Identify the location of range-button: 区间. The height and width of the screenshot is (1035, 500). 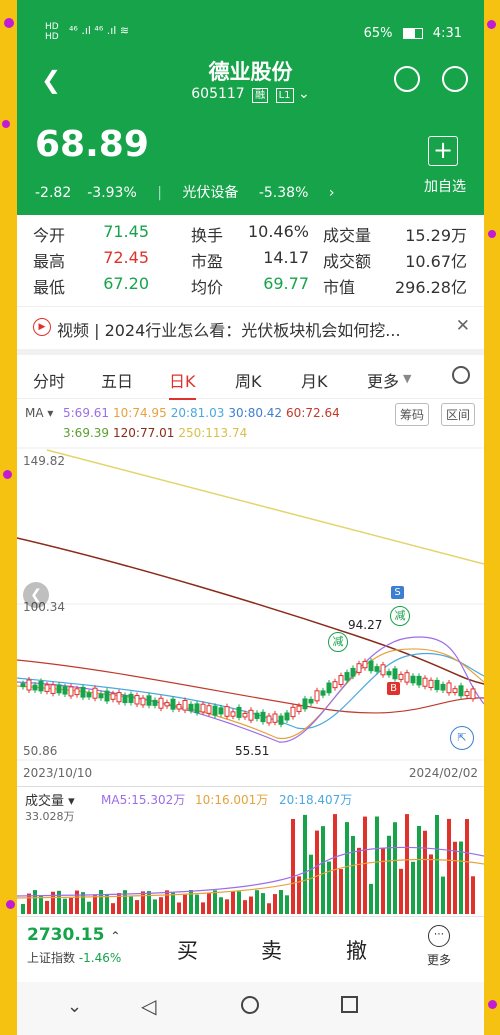
(458, 414).